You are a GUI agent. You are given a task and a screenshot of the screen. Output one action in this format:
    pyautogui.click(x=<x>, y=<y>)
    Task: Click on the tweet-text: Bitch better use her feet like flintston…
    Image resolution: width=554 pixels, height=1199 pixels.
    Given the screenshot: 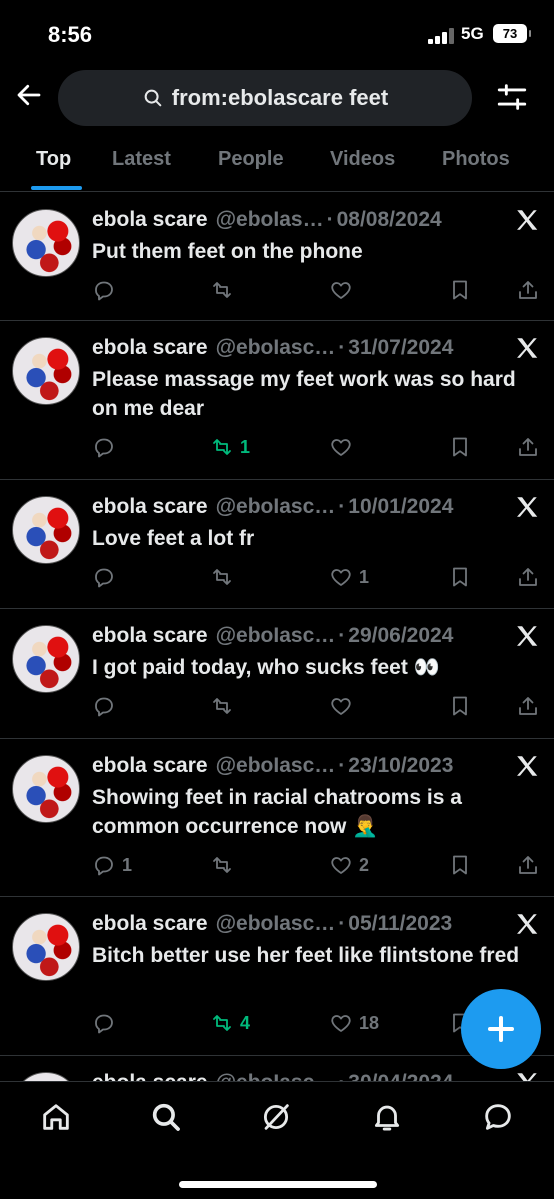 What is the action you would take?
    pyautogui.click(x=306, y=955)
    